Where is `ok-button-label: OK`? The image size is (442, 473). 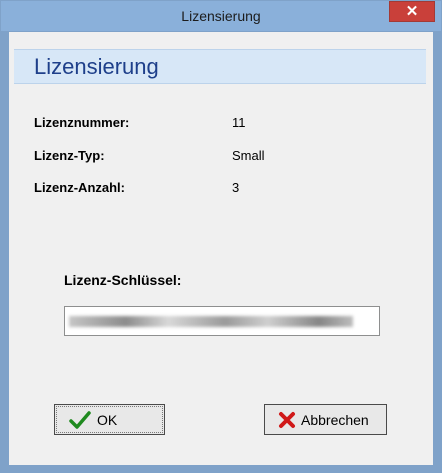
ok-button-label: OK is located at coordinates (107, 420).